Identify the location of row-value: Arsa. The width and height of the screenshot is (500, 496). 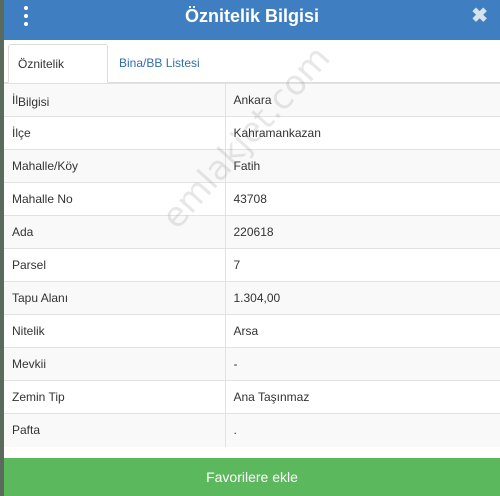
(362, 331).